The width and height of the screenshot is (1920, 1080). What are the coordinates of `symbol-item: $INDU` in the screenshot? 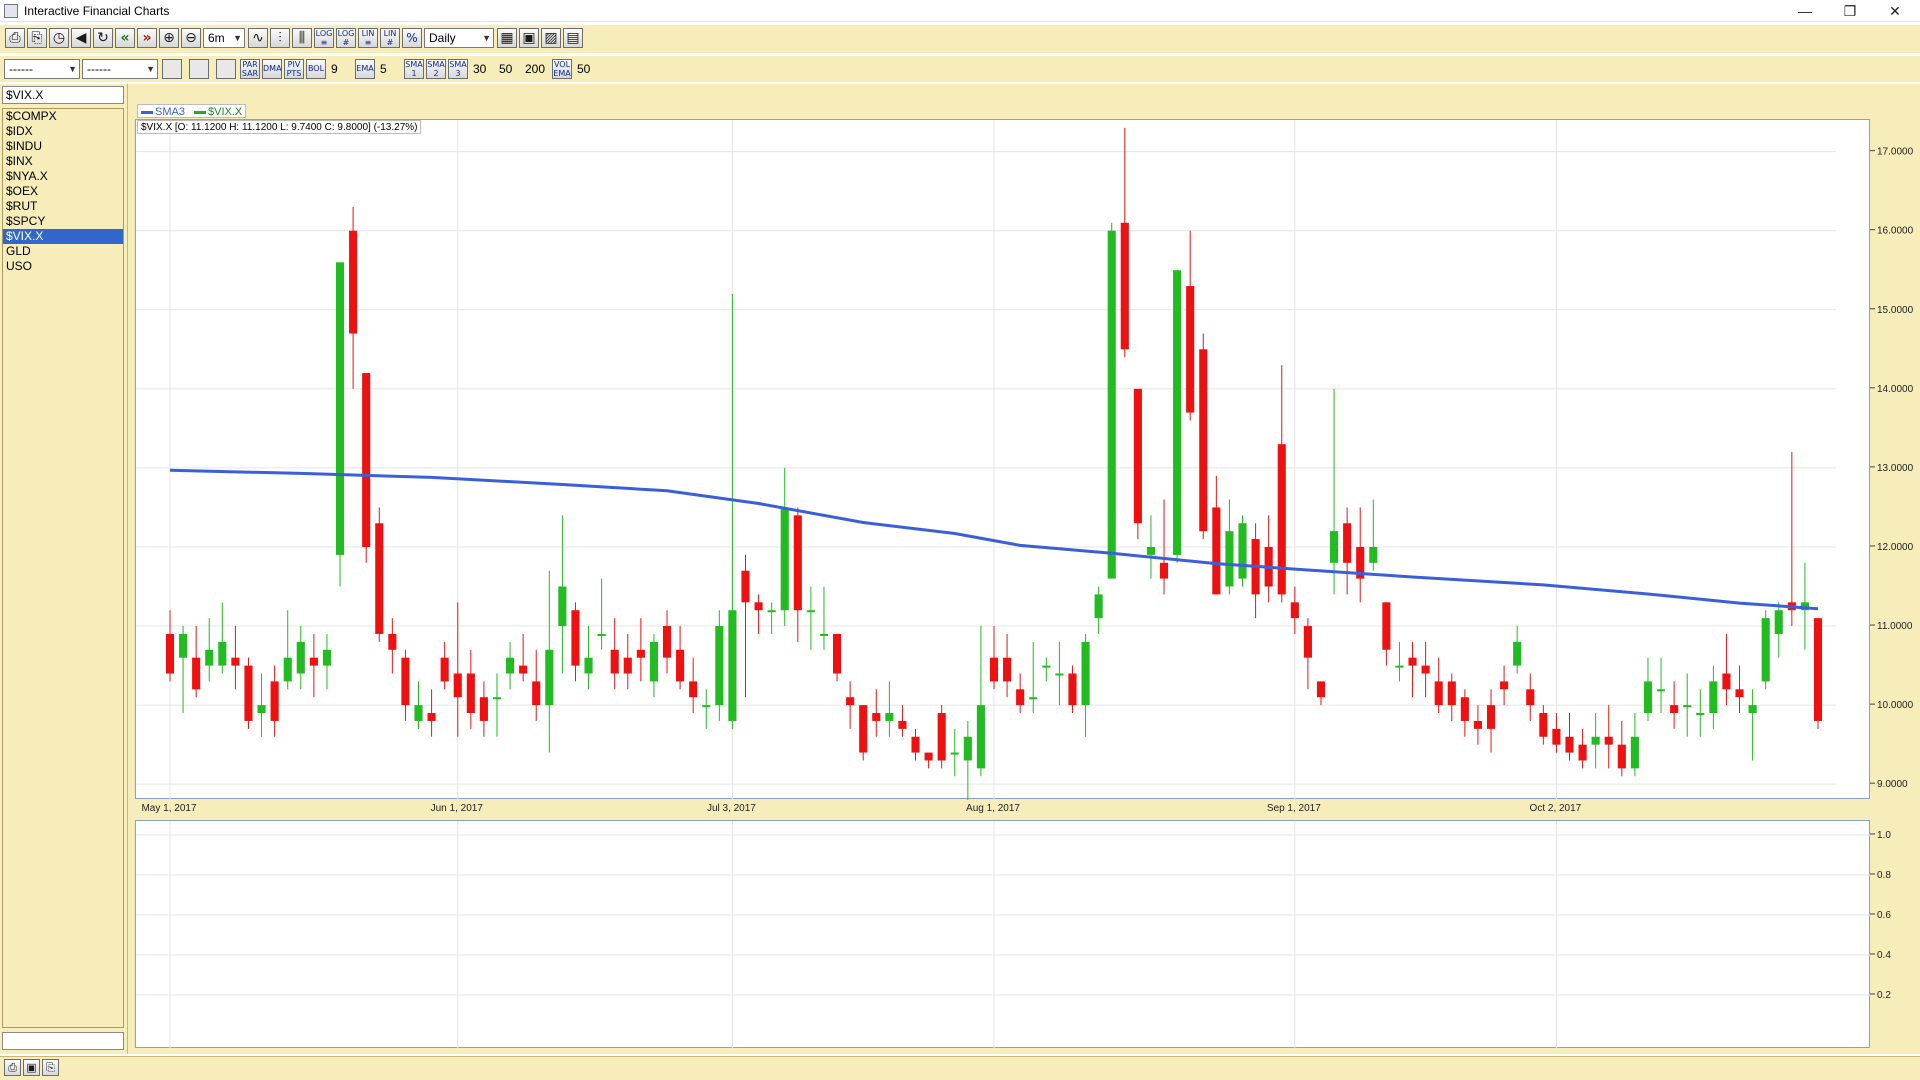 It's located at (63, 146).